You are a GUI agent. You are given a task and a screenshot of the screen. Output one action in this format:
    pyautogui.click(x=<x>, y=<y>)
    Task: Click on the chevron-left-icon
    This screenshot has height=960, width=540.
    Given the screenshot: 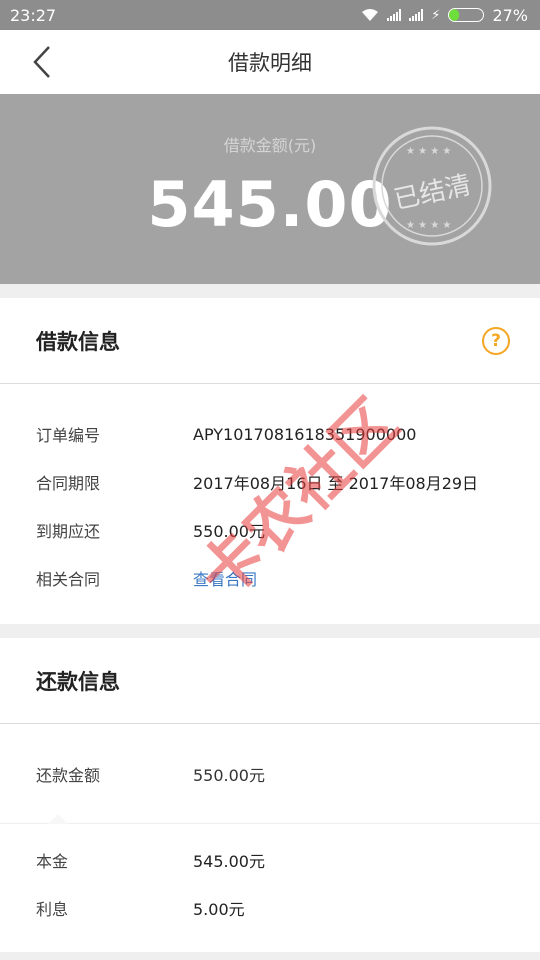 What is the action you would take?
    pyautogui.click(x=41, y=62)
    